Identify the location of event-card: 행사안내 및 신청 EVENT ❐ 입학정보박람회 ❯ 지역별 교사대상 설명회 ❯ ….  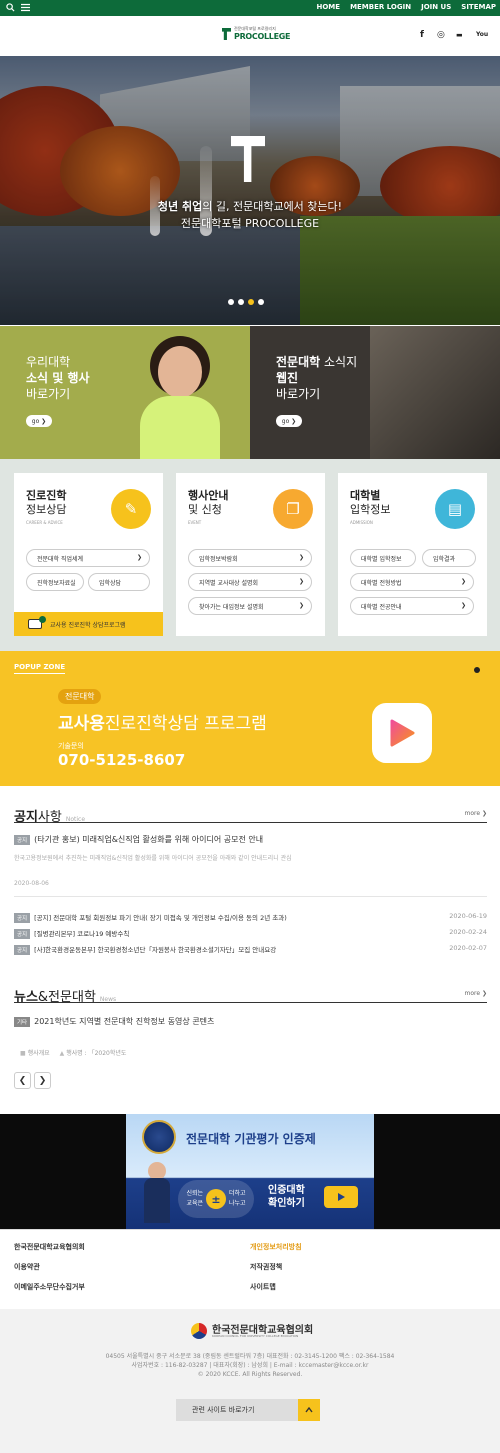
(250, 554).